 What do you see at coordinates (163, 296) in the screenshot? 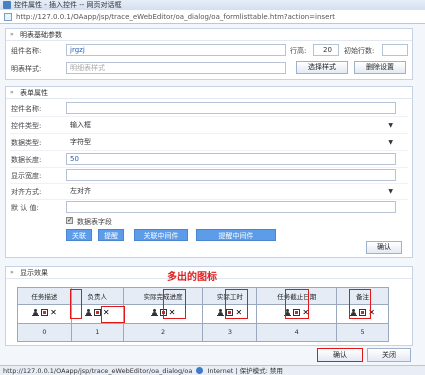
I see `column-header: 实际完成进度` at bounding box center [163, 296].